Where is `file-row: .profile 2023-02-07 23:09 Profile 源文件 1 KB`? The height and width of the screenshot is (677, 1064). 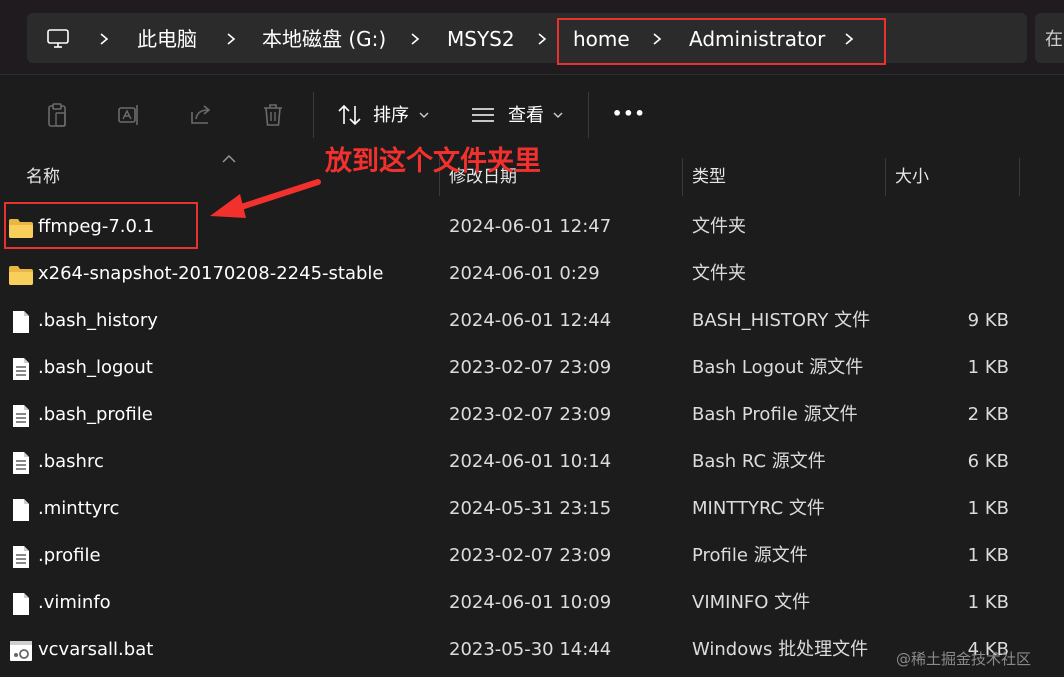
file-row: .profile 2023-02-07 23:09 Profile 源文件 1 KB is located at coordinates (532, 556).